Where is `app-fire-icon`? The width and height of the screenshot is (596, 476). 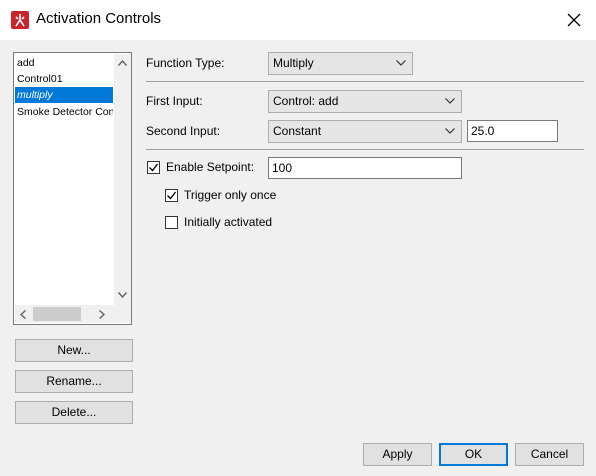
app-fire-icon is located at coordinates (20, 20).